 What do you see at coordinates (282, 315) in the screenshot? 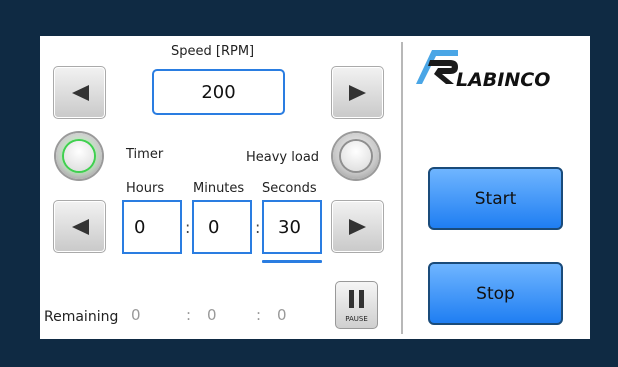
I see `remaining-seconds: 0` at bounding box center [282, 315].